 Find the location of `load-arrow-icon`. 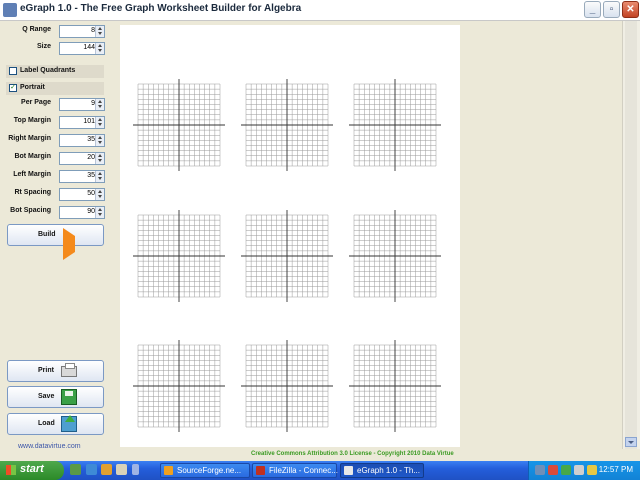

load-arrow-icon is located at coordinates (69, 423).